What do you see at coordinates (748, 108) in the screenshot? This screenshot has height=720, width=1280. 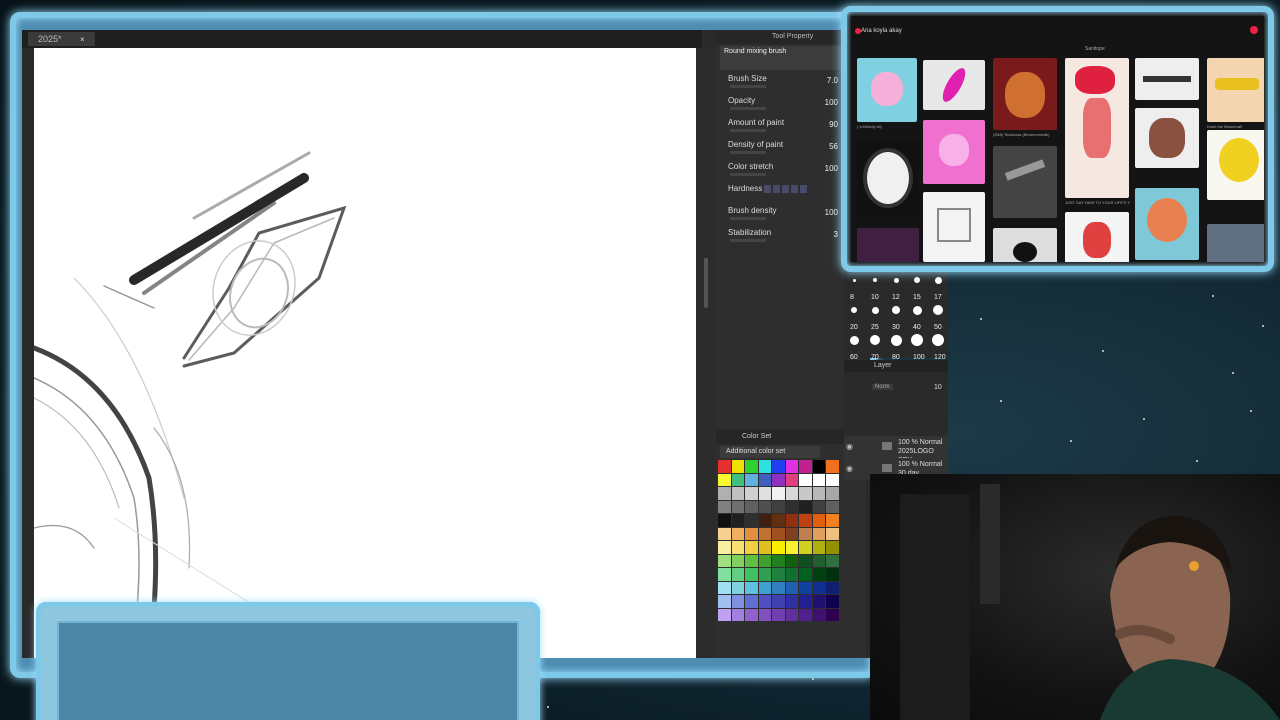 I see `opacity-slider` at bounding box center [748, 108].